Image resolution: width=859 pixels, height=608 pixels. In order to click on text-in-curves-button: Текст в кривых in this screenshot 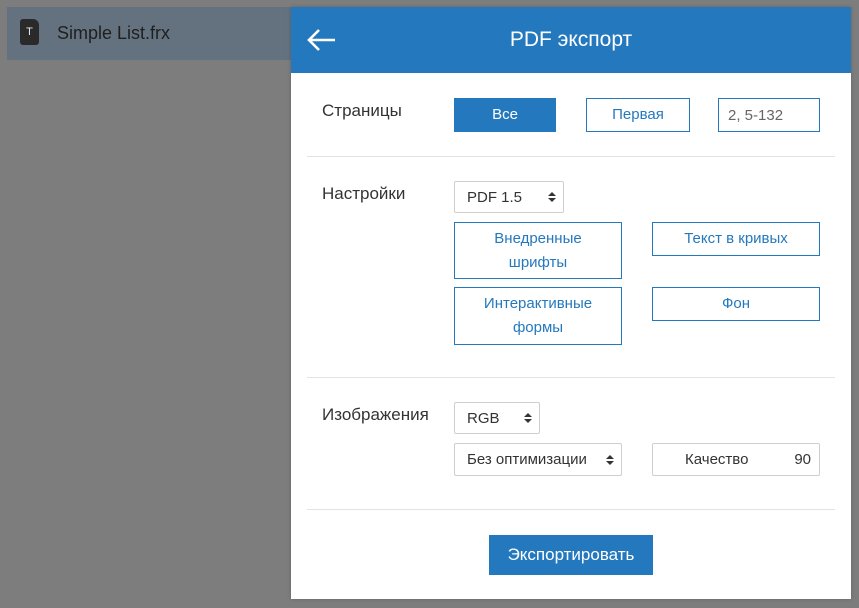, I will do `click(736, 239)`.